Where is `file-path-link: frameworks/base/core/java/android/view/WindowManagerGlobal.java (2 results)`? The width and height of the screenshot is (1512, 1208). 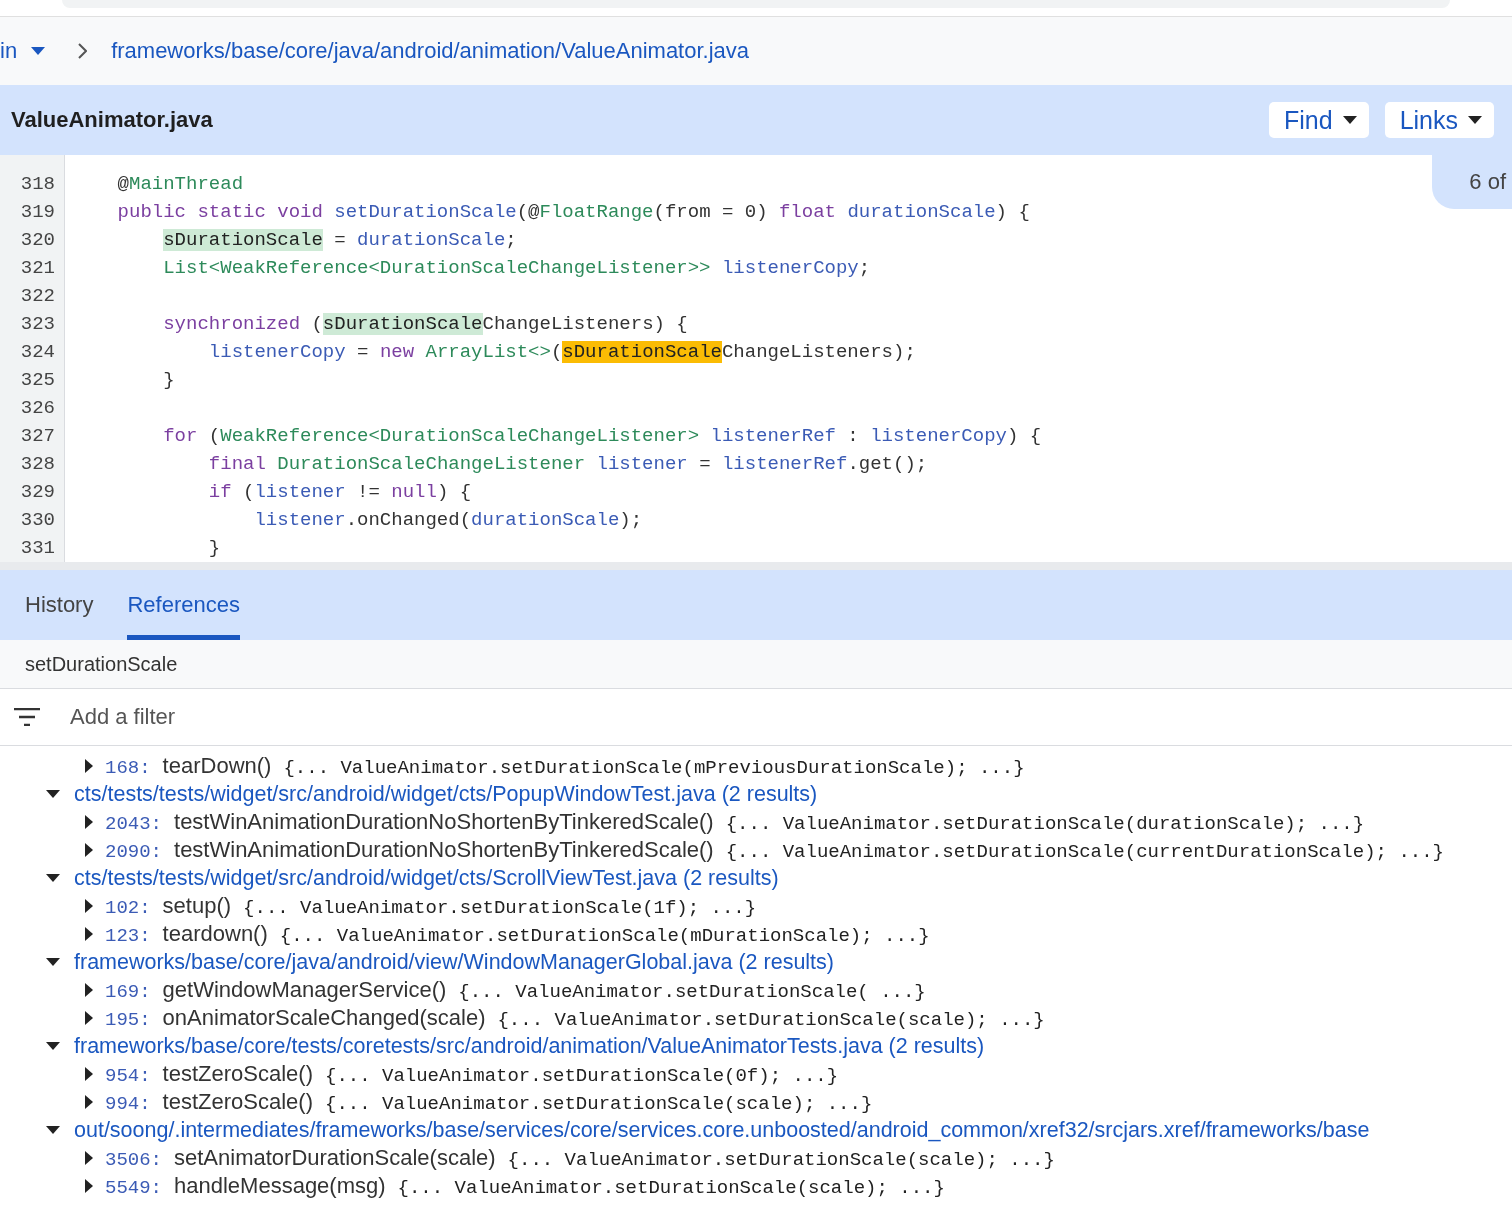
file-path-link: frameworks/base/core/java/android/view/WindowManagerGlobal.java (2 results) is located at coordinates (454, 962).